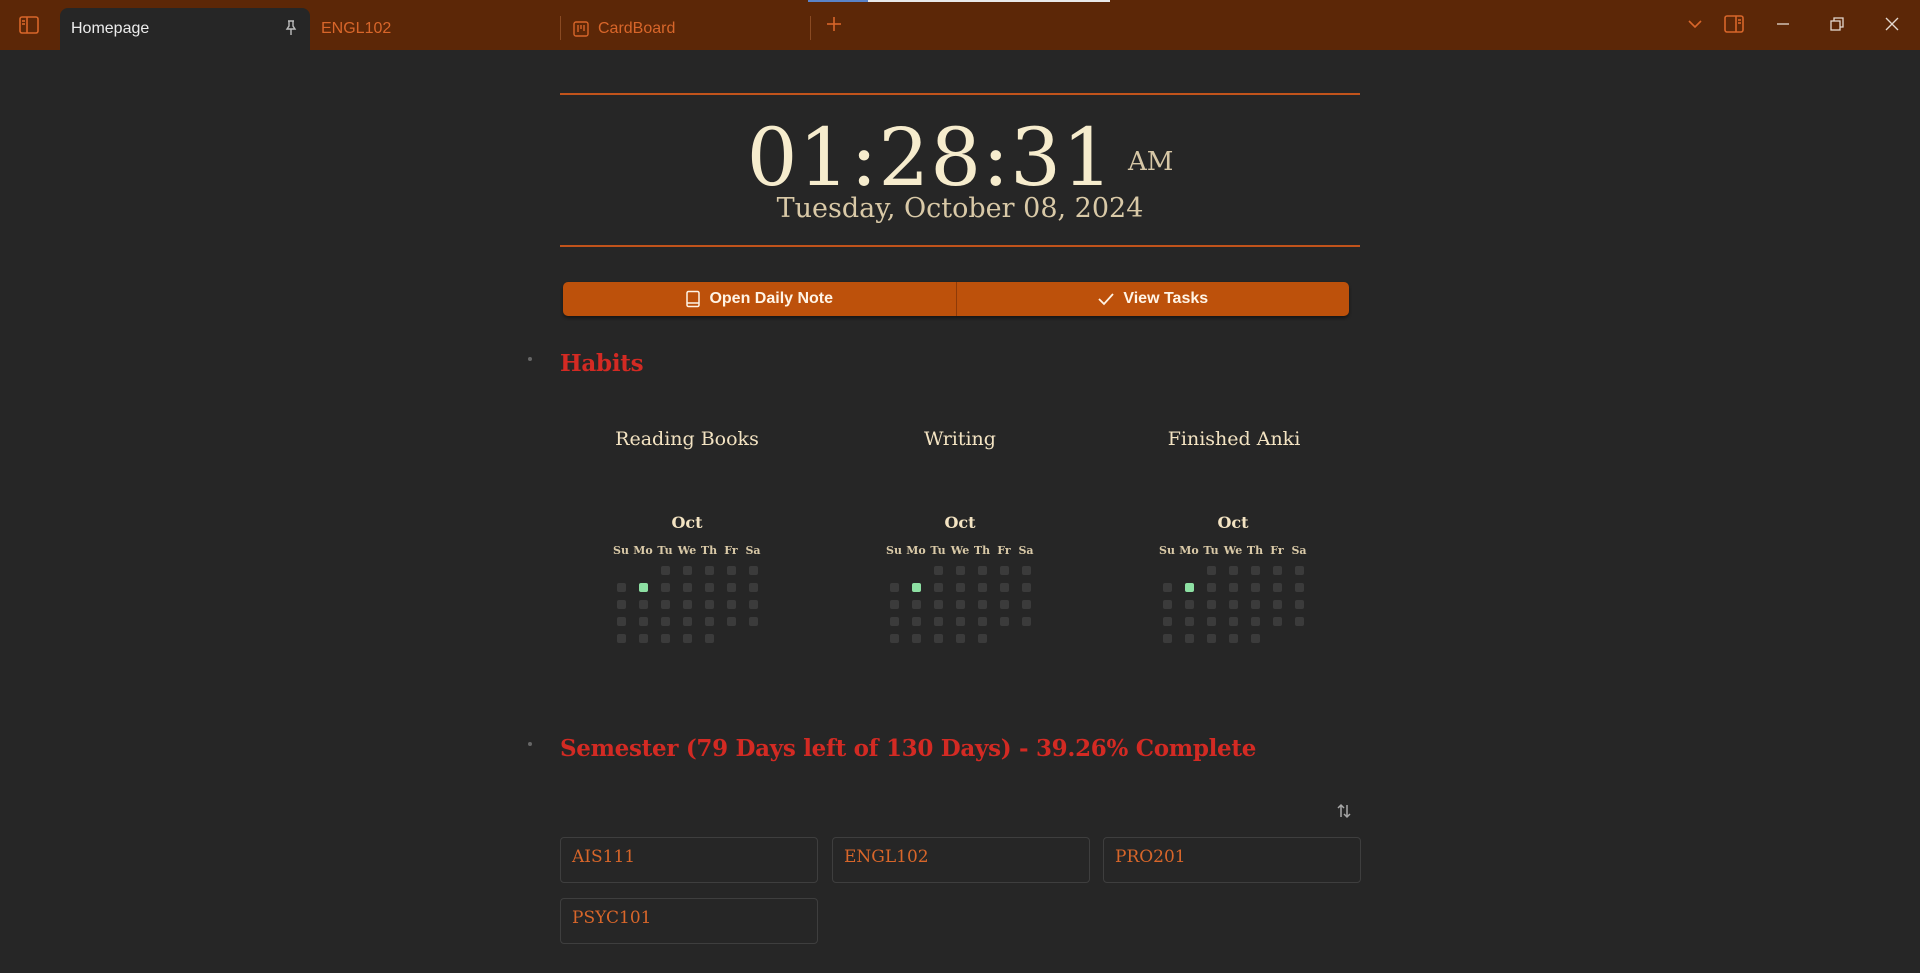 This screenshot has height=973, width=1920. What do you see at coordinates (1892, 24) in the screenshot?
I see `close-icon` at bounding box center [1892, 24].